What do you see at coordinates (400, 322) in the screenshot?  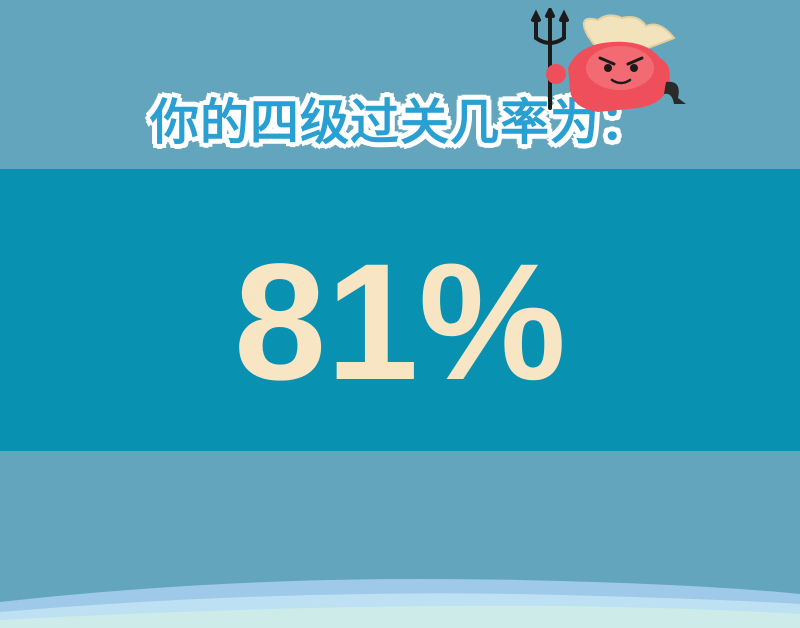 I see `pass-rate-value: 81%` at bounding box center [400, 322].